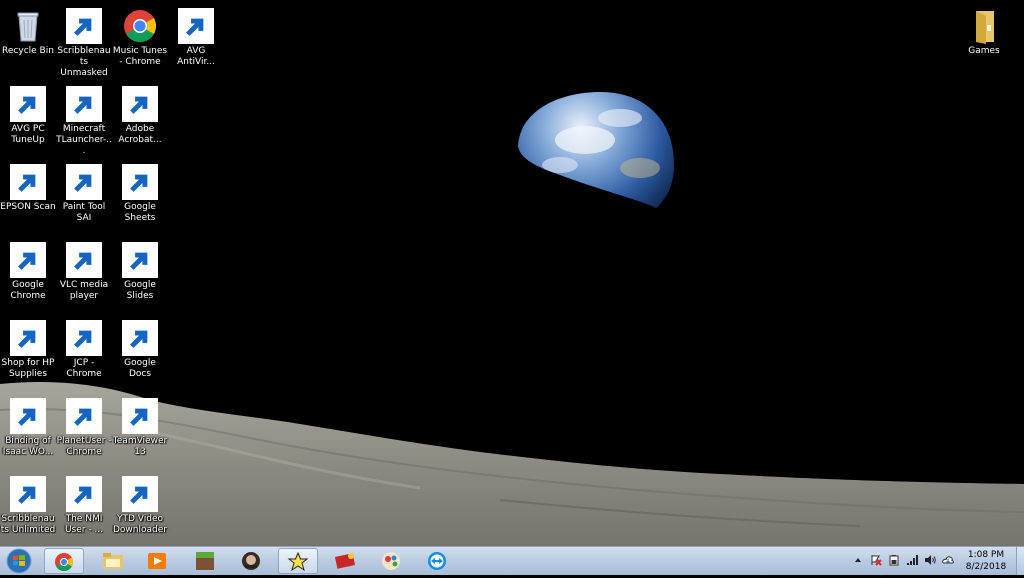  I want to click on file-explorer-icon, so click(113, 561).